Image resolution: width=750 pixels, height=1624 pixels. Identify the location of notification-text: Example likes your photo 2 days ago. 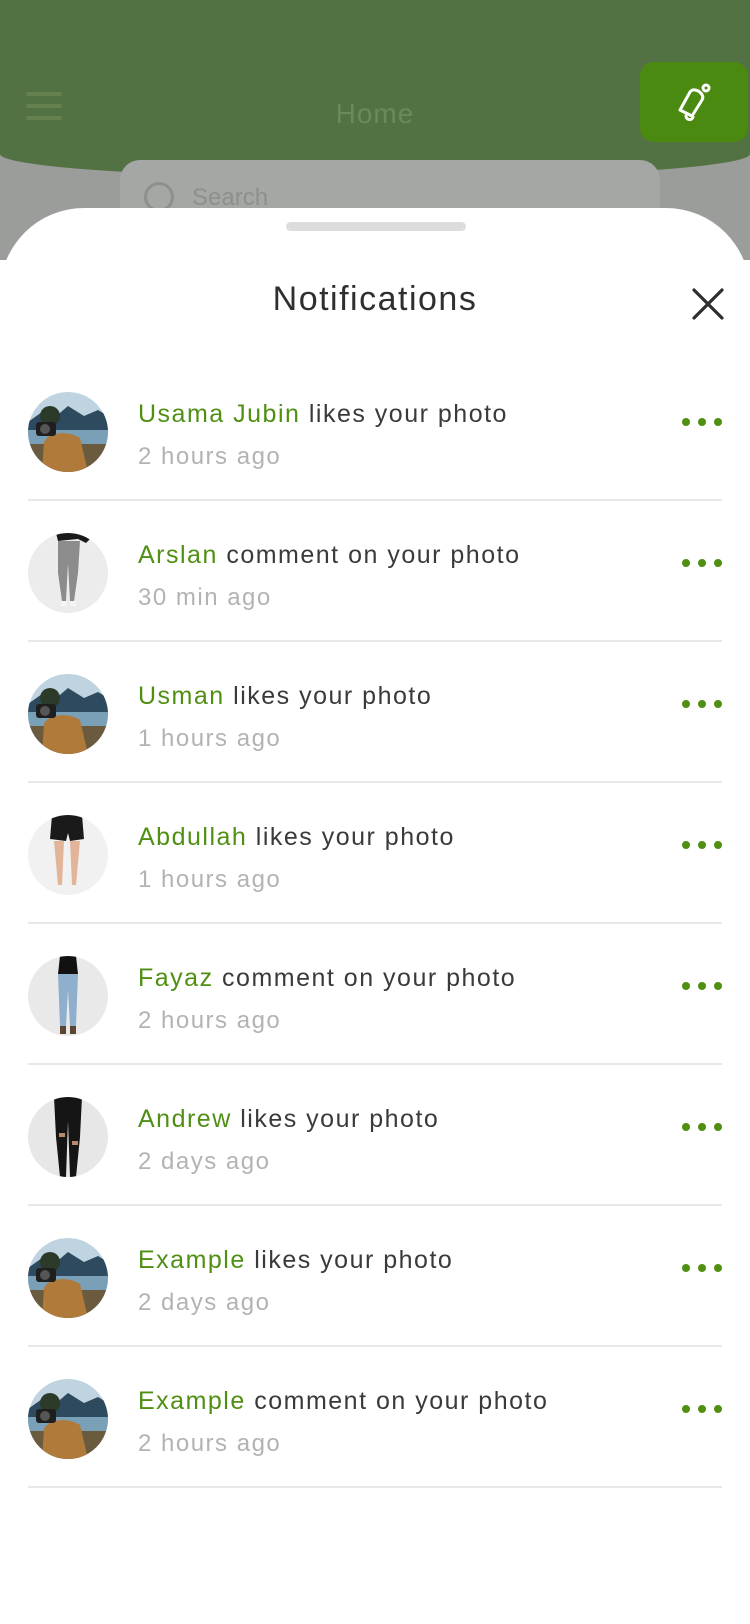
(395, 1281).